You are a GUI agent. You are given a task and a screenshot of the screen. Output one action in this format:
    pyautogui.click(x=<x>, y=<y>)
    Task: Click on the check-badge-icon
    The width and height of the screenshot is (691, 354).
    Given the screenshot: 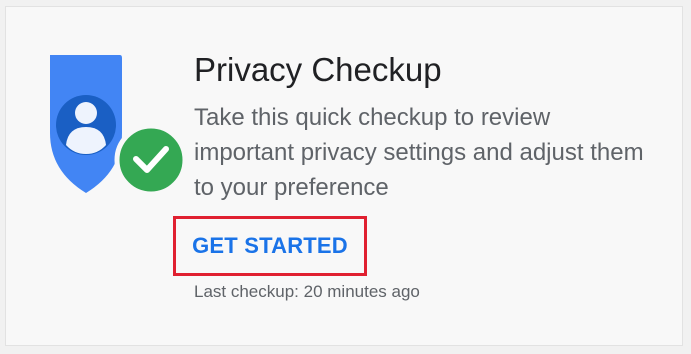 What is the action you would take?
    pyautogui.click(x=151, y=160)
    